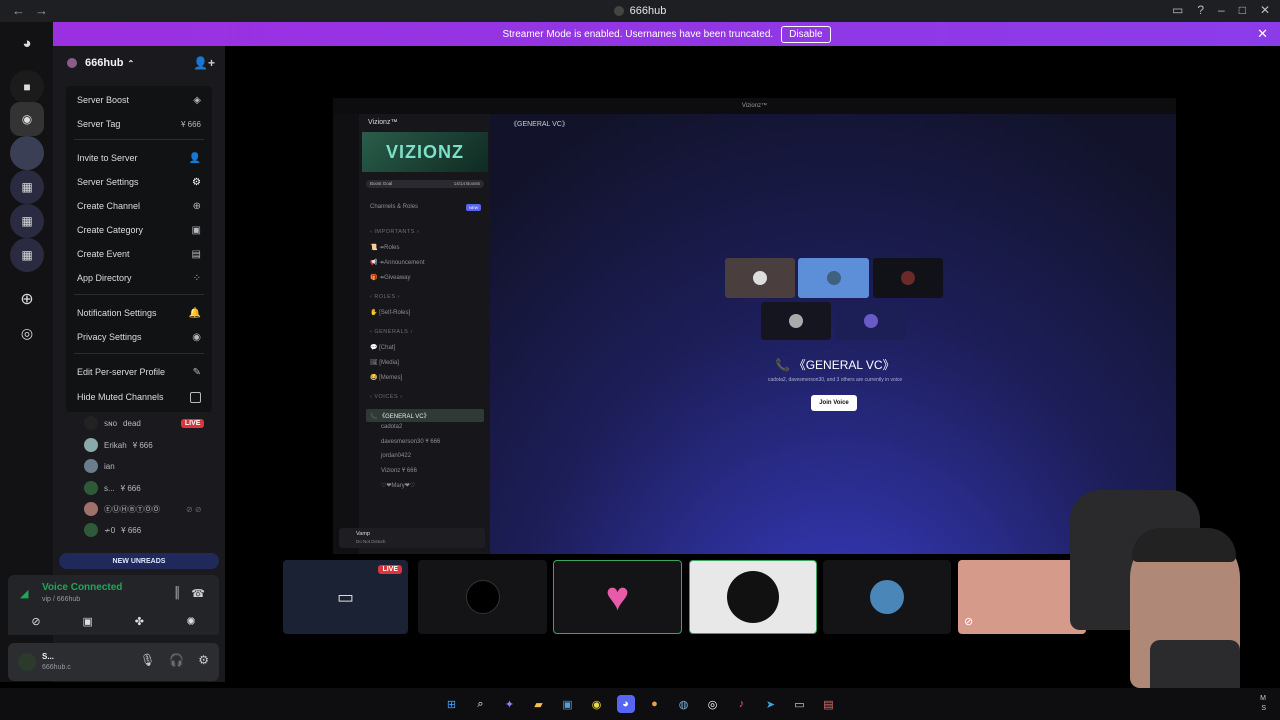 The image size is (1280, 720). I want to click on server-icon-1: ■, so click(27, 87).